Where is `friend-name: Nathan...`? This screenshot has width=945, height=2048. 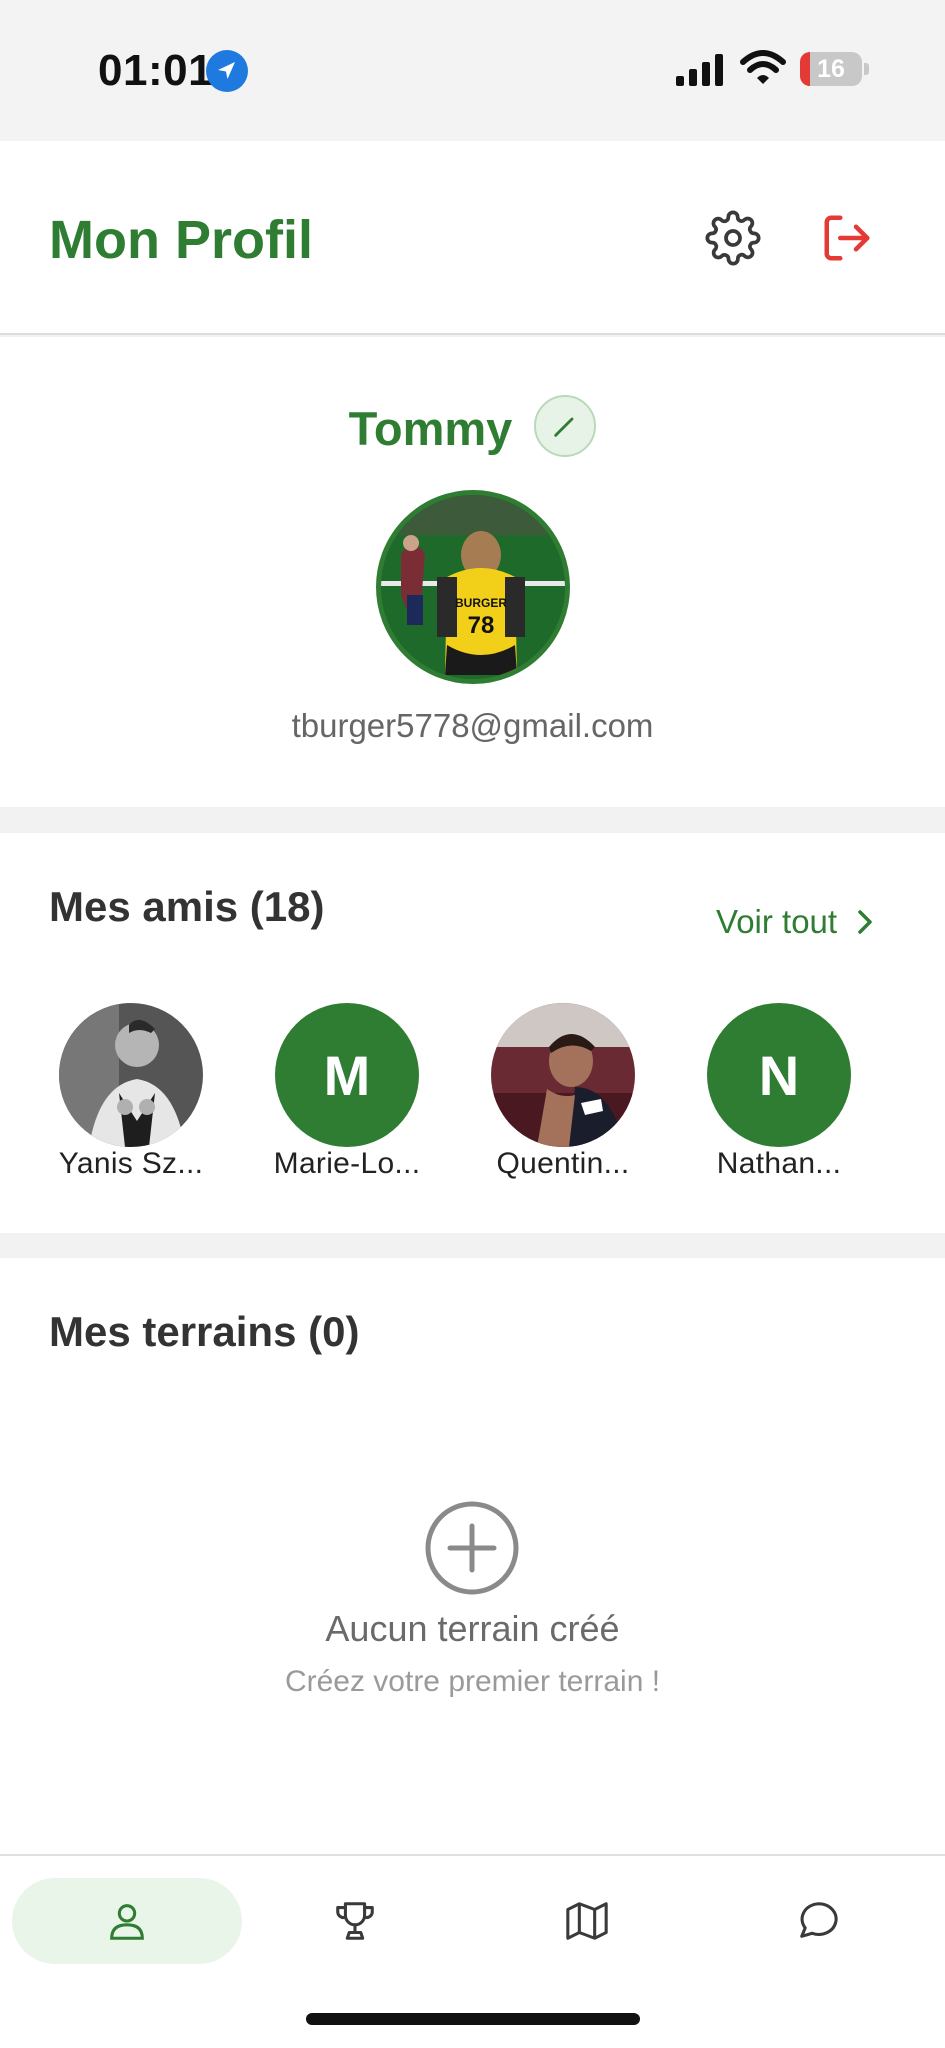 friend-name: Nathan... is located at coordinates (779, 1163).